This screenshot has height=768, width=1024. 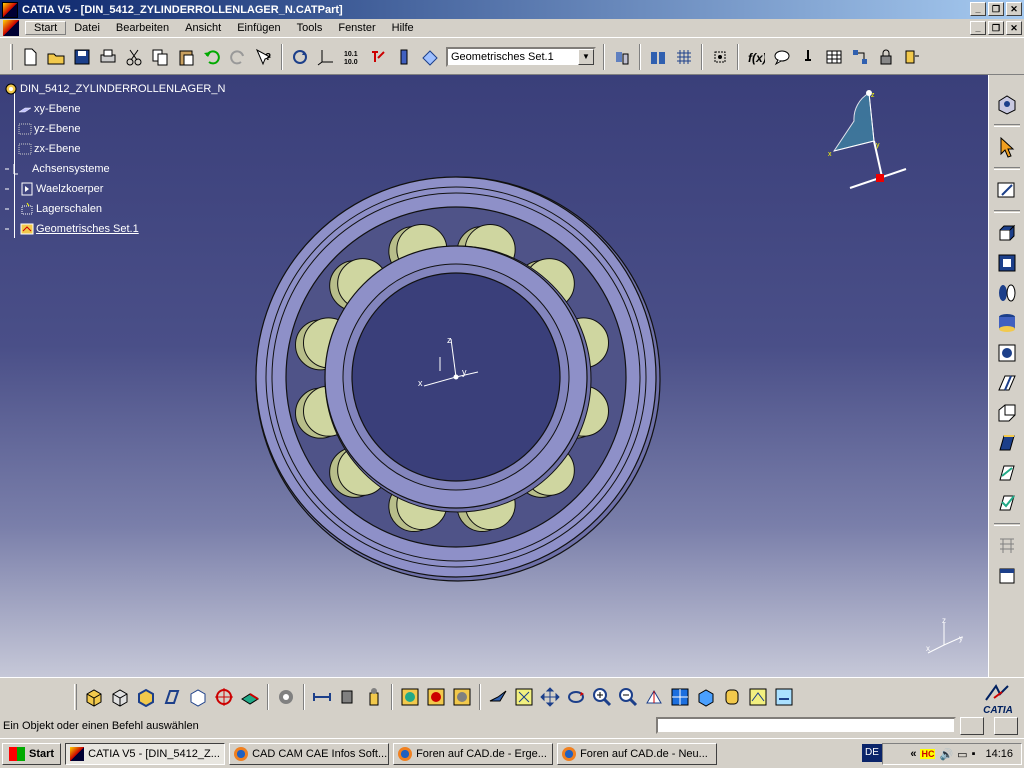 I want to click on command-clear-button, so click(x=1006, y=726).